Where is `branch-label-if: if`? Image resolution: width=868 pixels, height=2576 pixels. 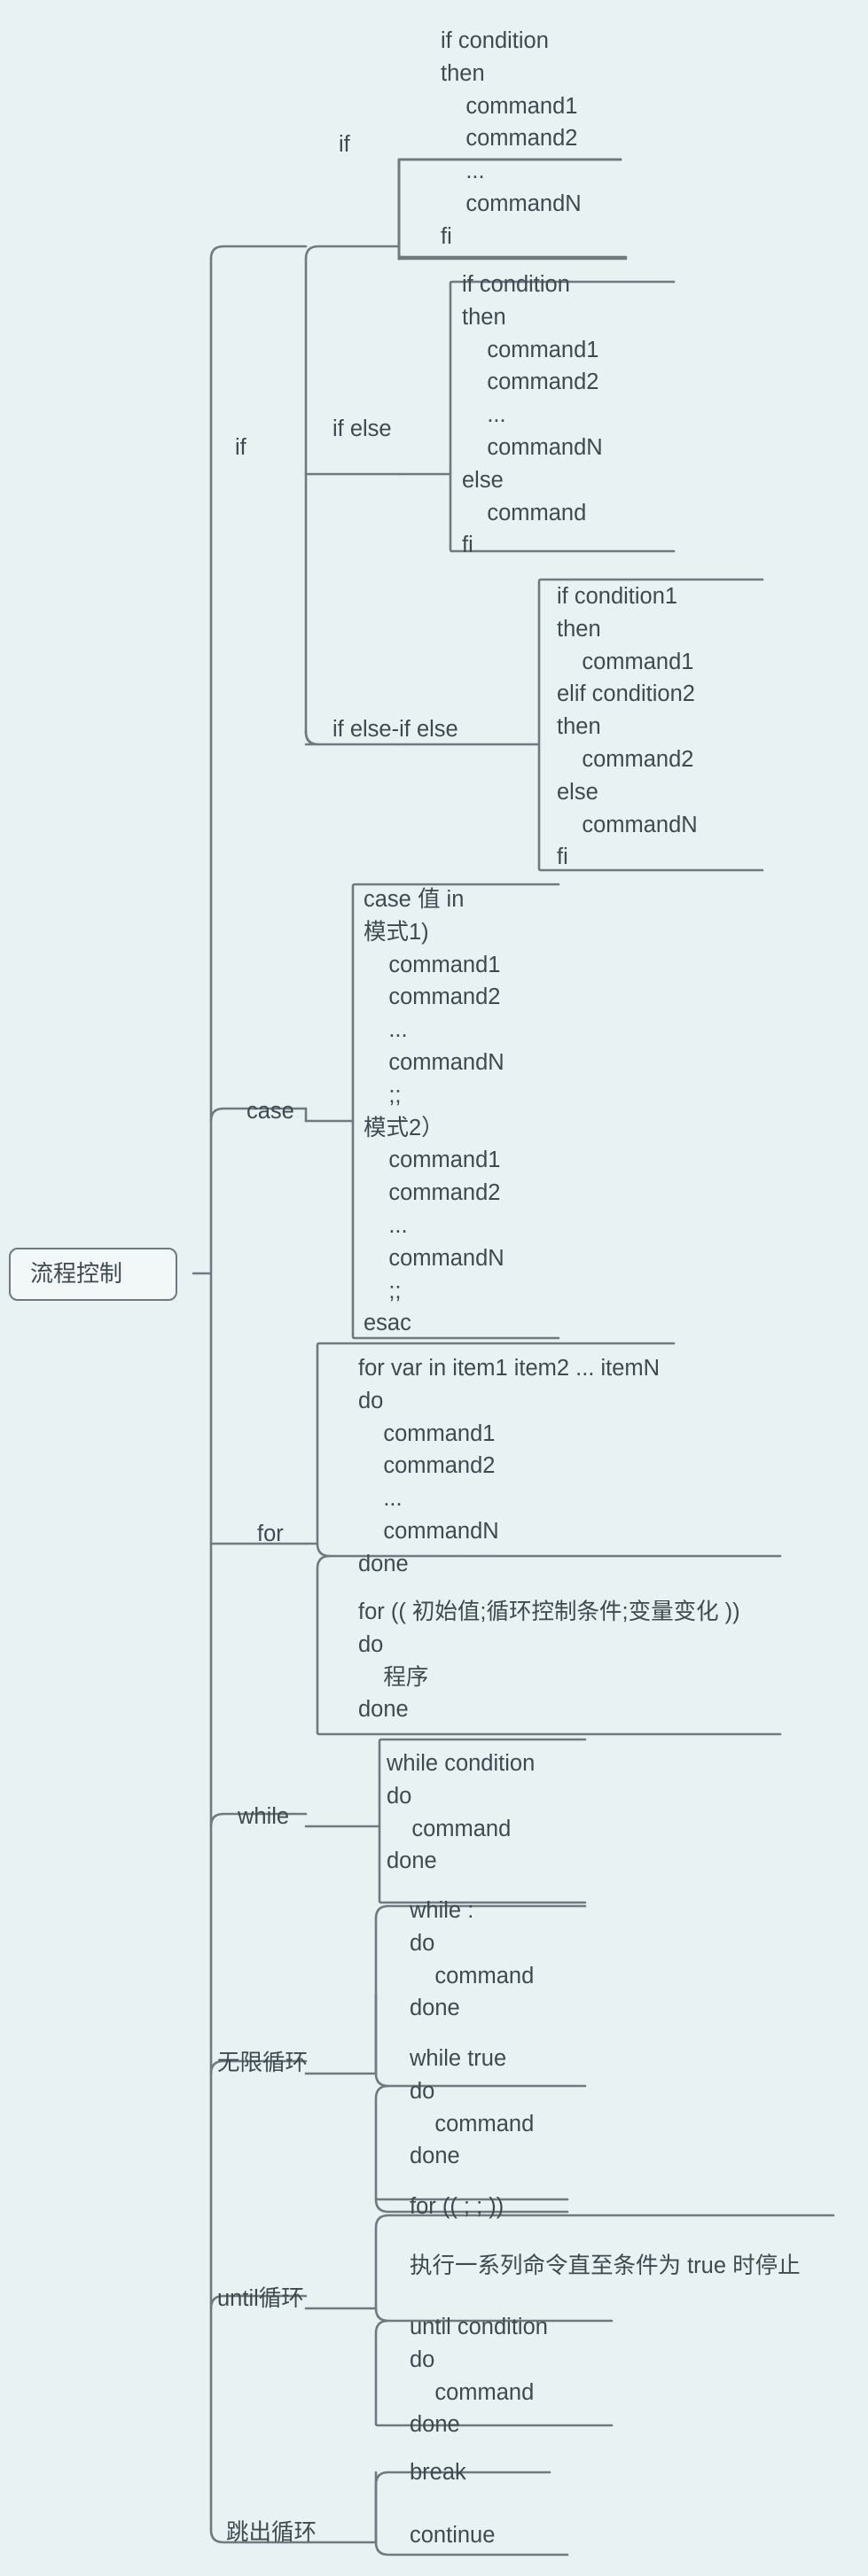 branch-label-if: if is located at coordinates (240, 448).